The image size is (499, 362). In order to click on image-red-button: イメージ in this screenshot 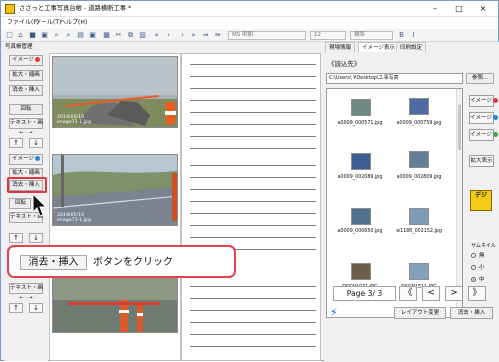, I will do `click(483, 101)`.